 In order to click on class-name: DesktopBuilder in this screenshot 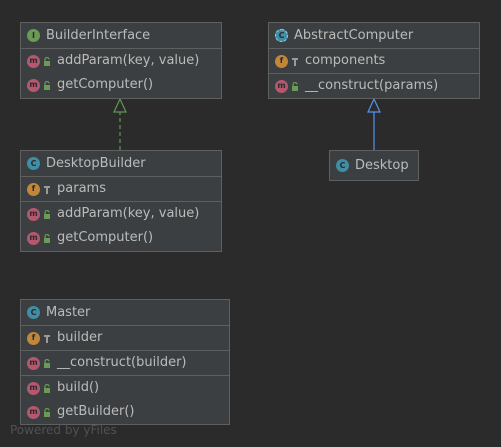, I will do `click(96, 163)`.